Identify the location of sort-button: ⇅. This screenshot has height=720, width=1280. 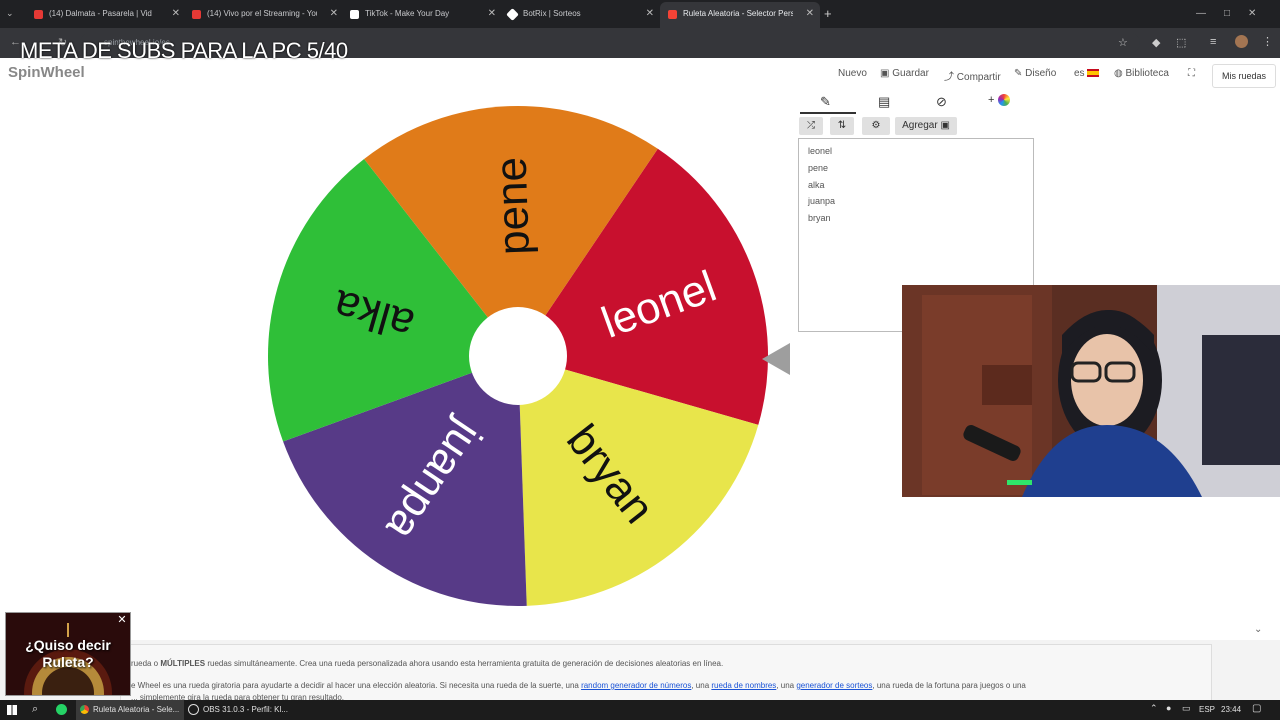
(842, 126).